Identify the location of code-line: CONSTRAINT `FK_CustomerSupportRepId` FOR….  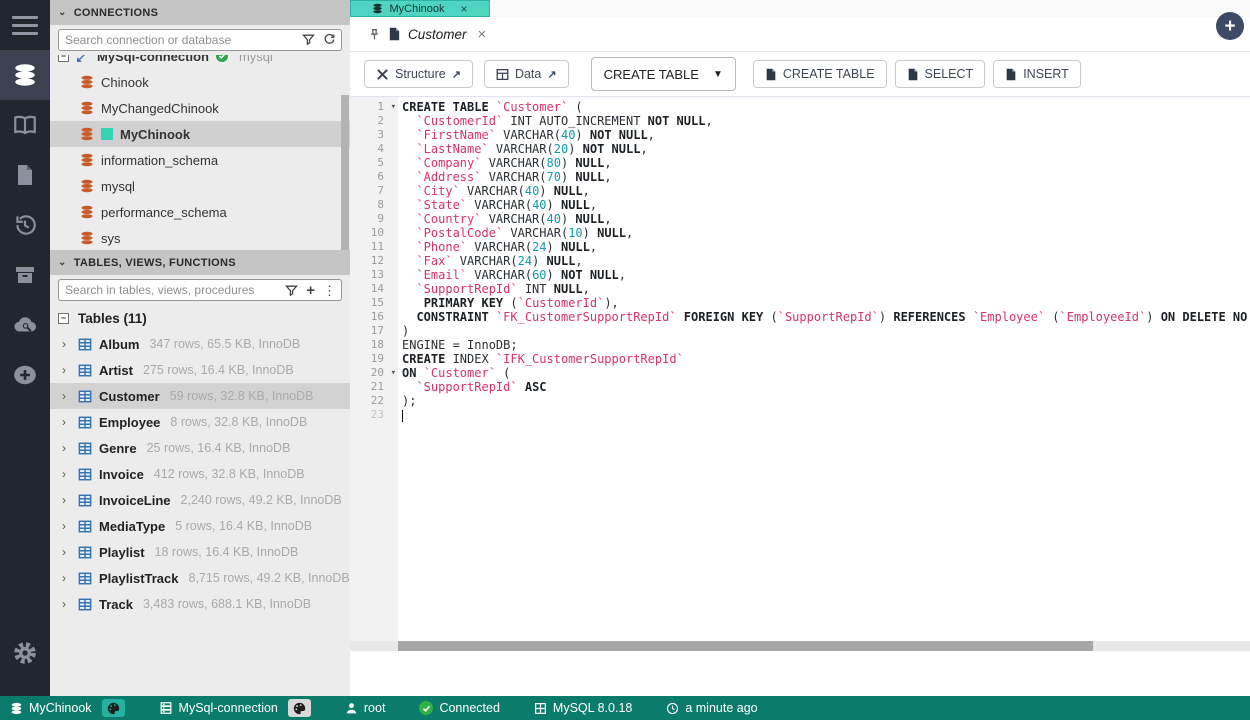
(832, 317).